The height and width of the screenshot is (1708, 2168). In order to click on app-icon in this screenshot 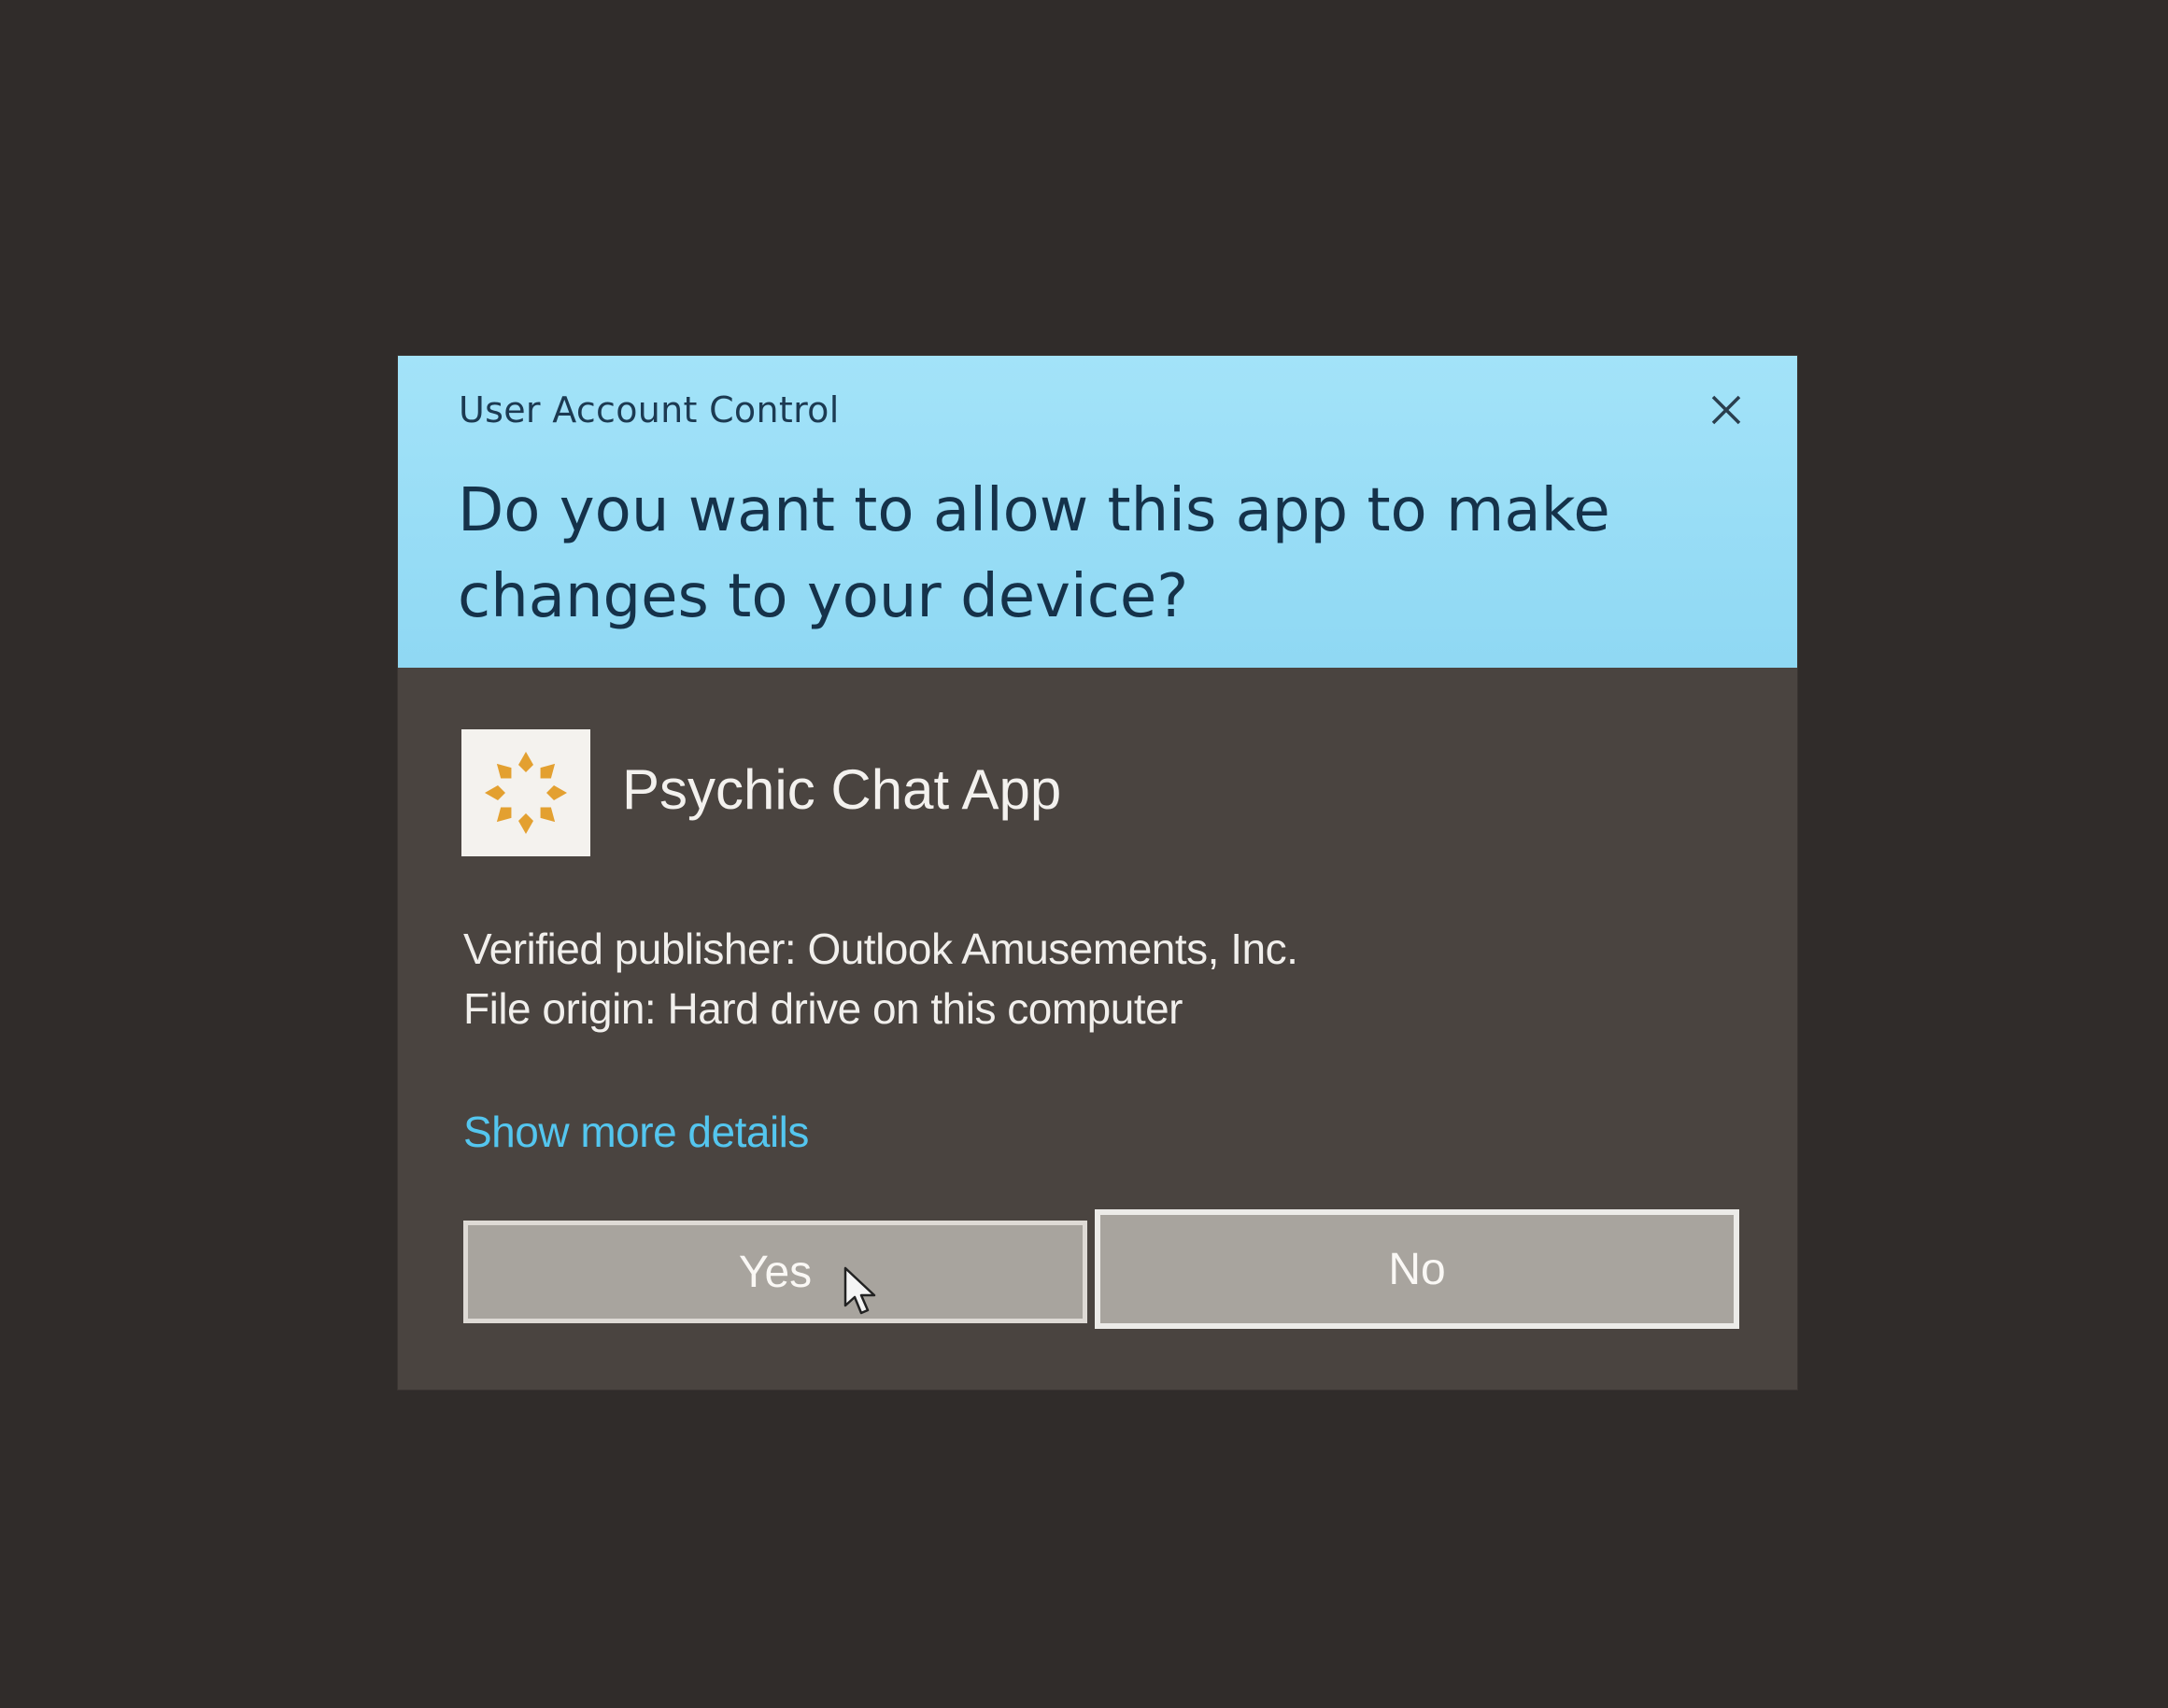, I will do `click(525, 792)`.